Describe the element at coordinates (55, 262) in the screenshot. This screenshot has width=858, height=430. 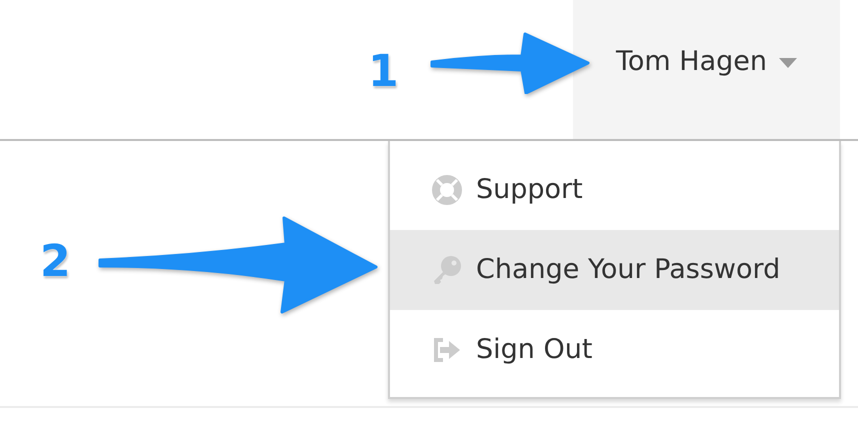
I see `step-number: 2` at that location.